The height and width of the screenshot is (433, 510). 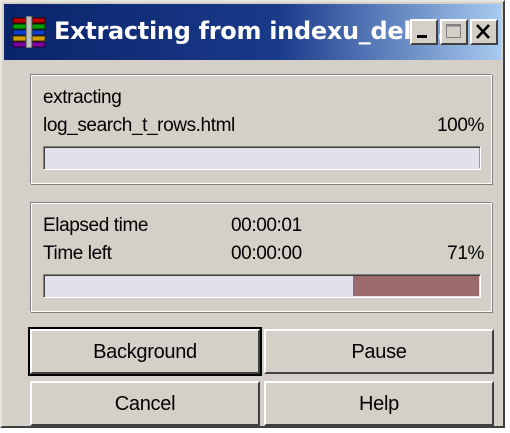 I want to click on cancel-button: Cancel, so click(x=145, y=403).